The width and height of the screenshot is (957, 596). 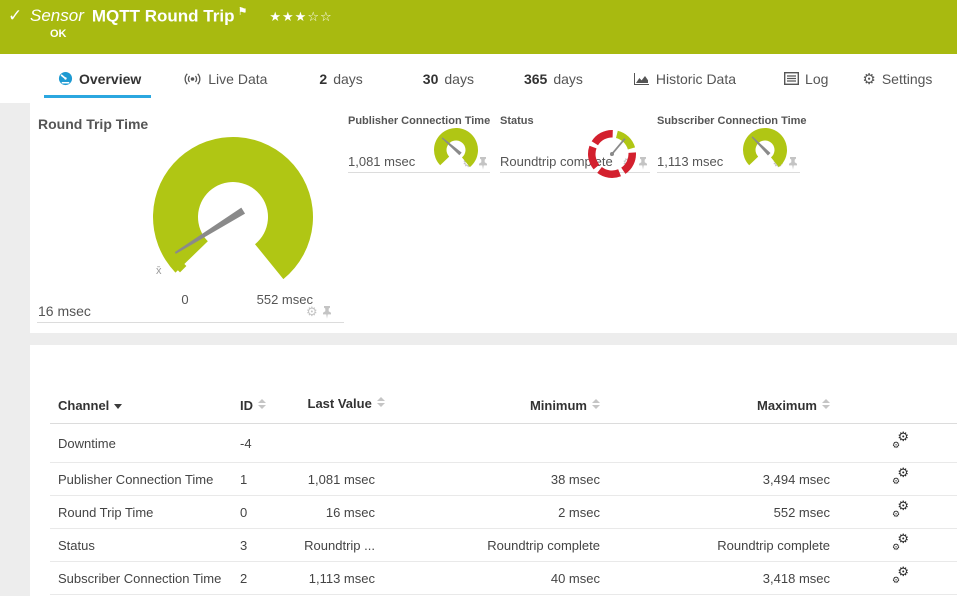 I want to click on column-header-channel: Channel, so click(x=145, y=405).